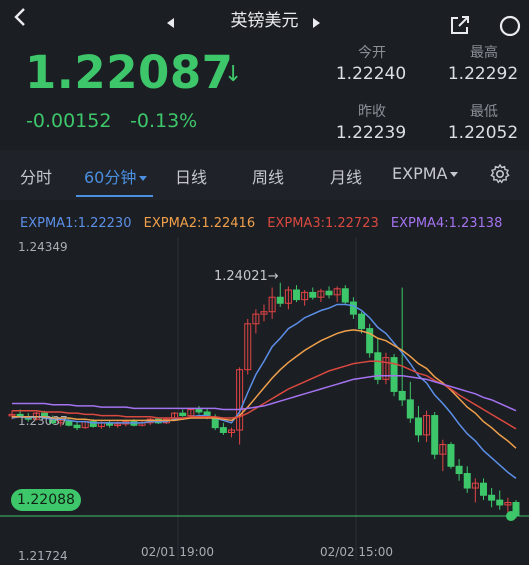  Describe the element at coordinates (264, 395) in the screenshot. I see `series-line-expma3` at that location.